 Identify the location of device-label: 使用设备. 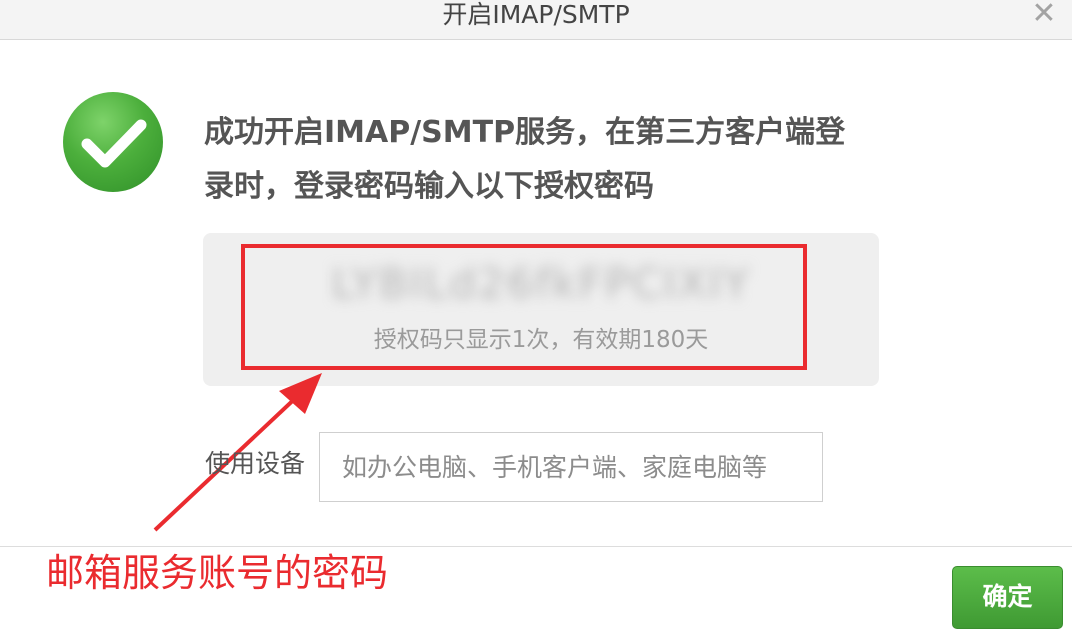
(255, 463).